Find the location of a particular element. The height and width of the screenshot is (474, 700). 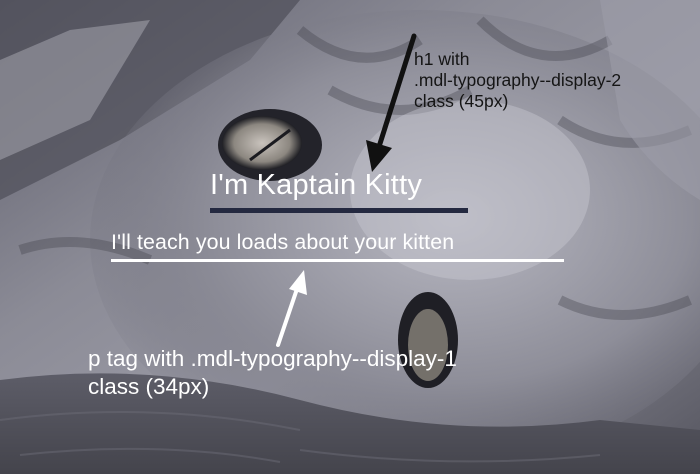

subtitle-underline is located at coordinates (337, 260).